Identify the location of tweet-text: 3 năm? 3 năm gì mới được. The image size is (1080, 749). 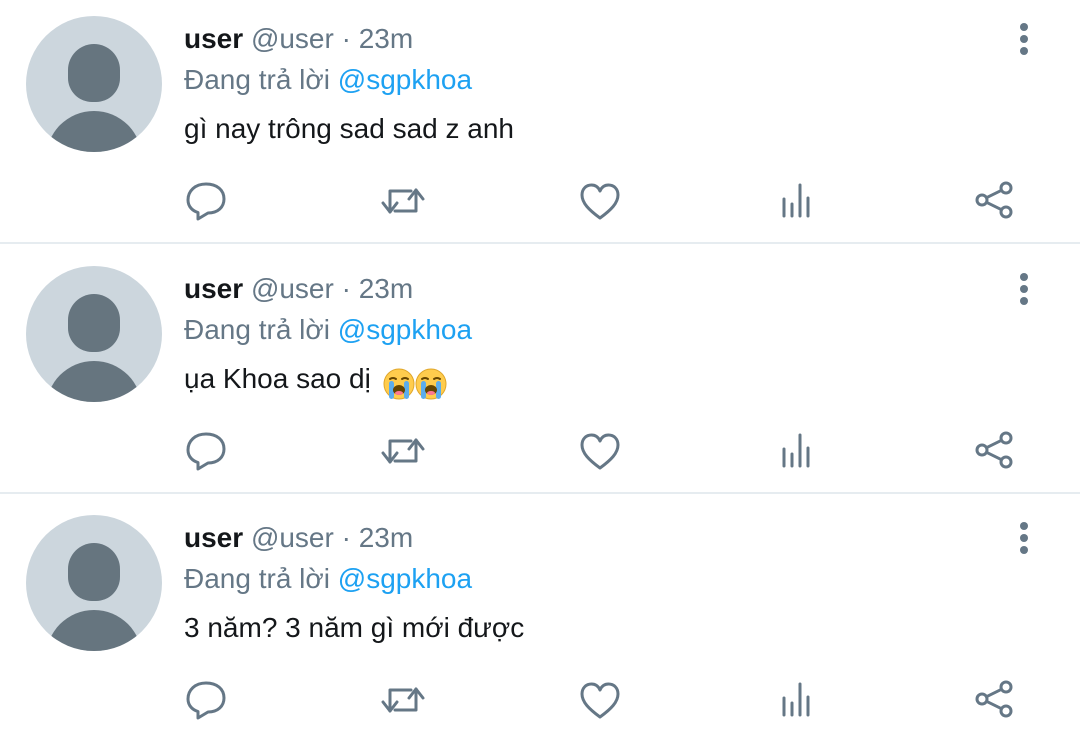
(354, 628).